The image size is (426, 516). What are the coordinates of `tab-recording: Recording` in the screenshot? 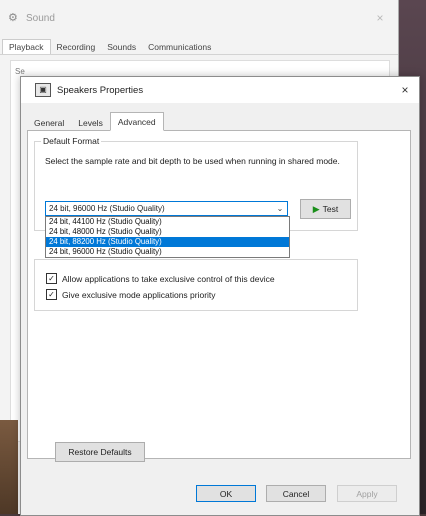 It's located at (76, 47).